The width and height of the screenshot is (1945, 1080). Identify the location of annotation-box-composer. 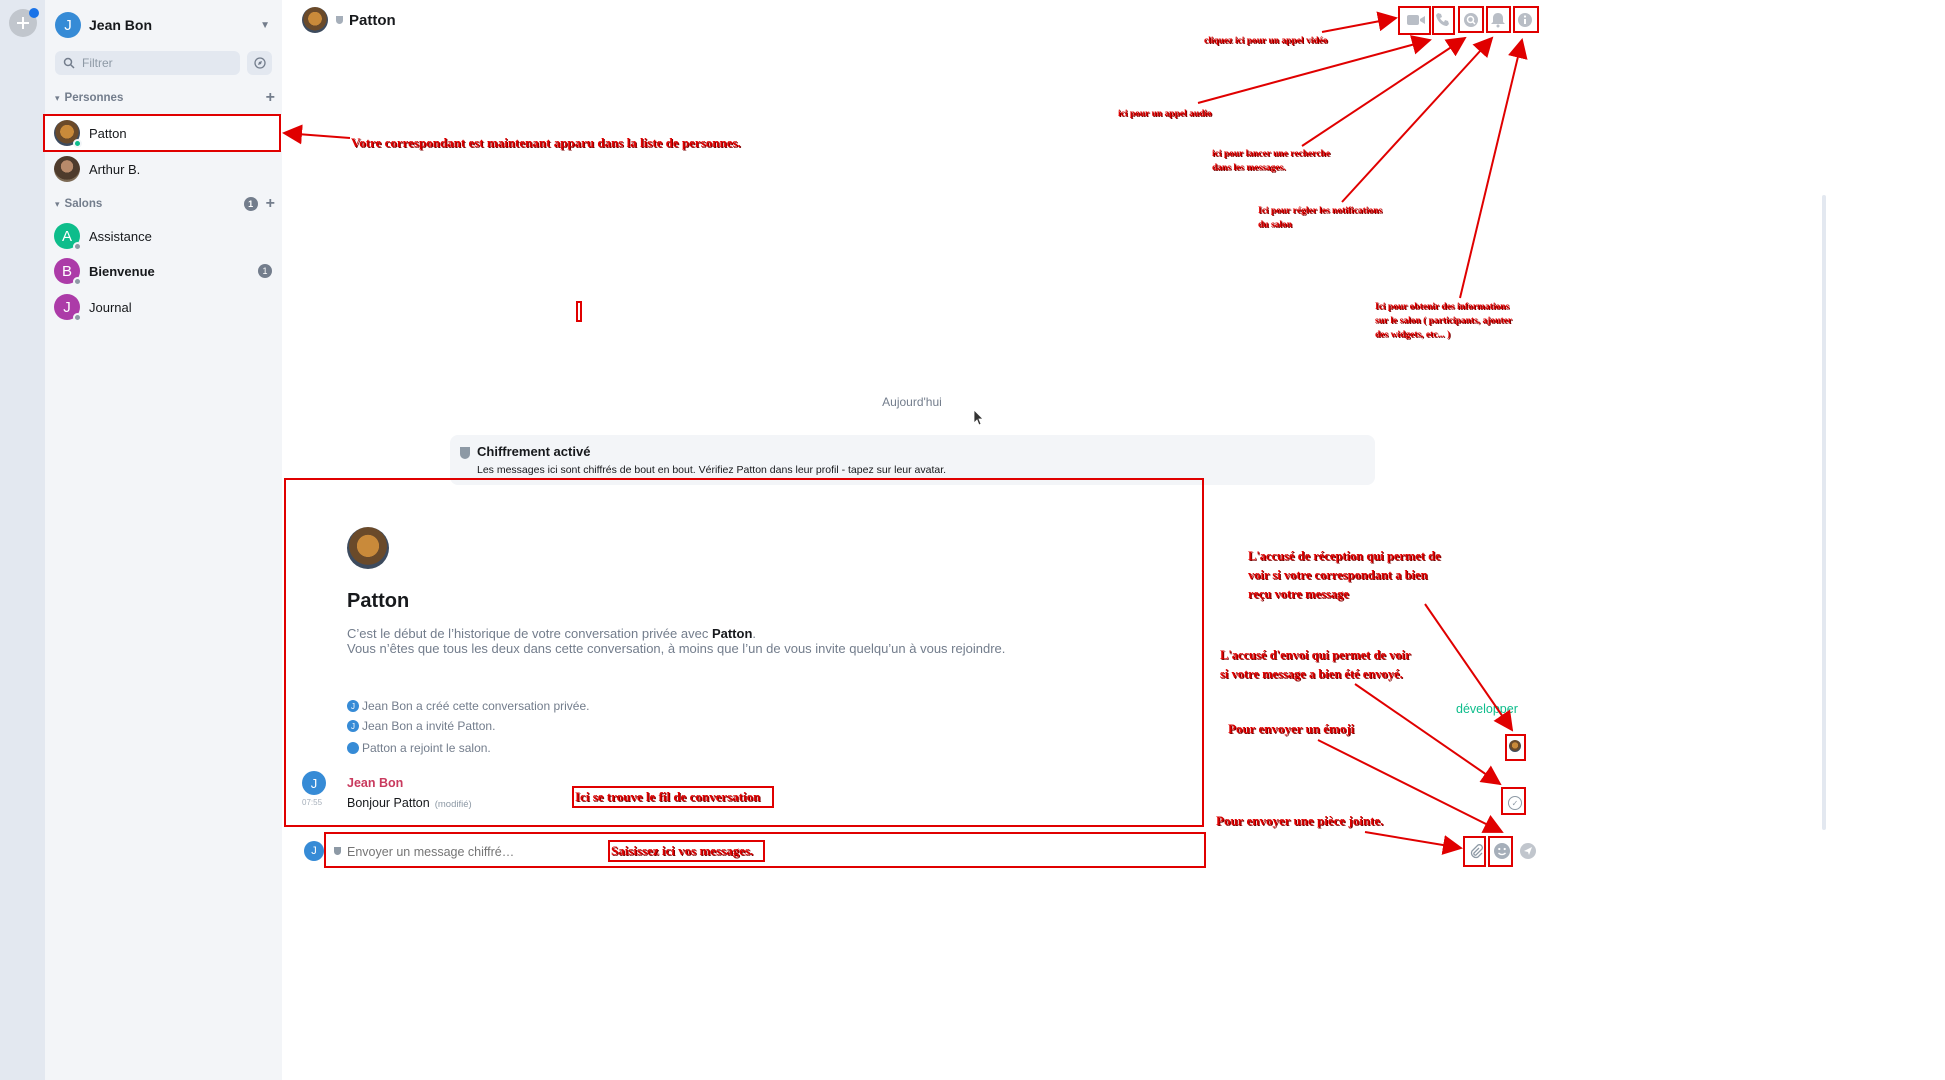
(765, 850).